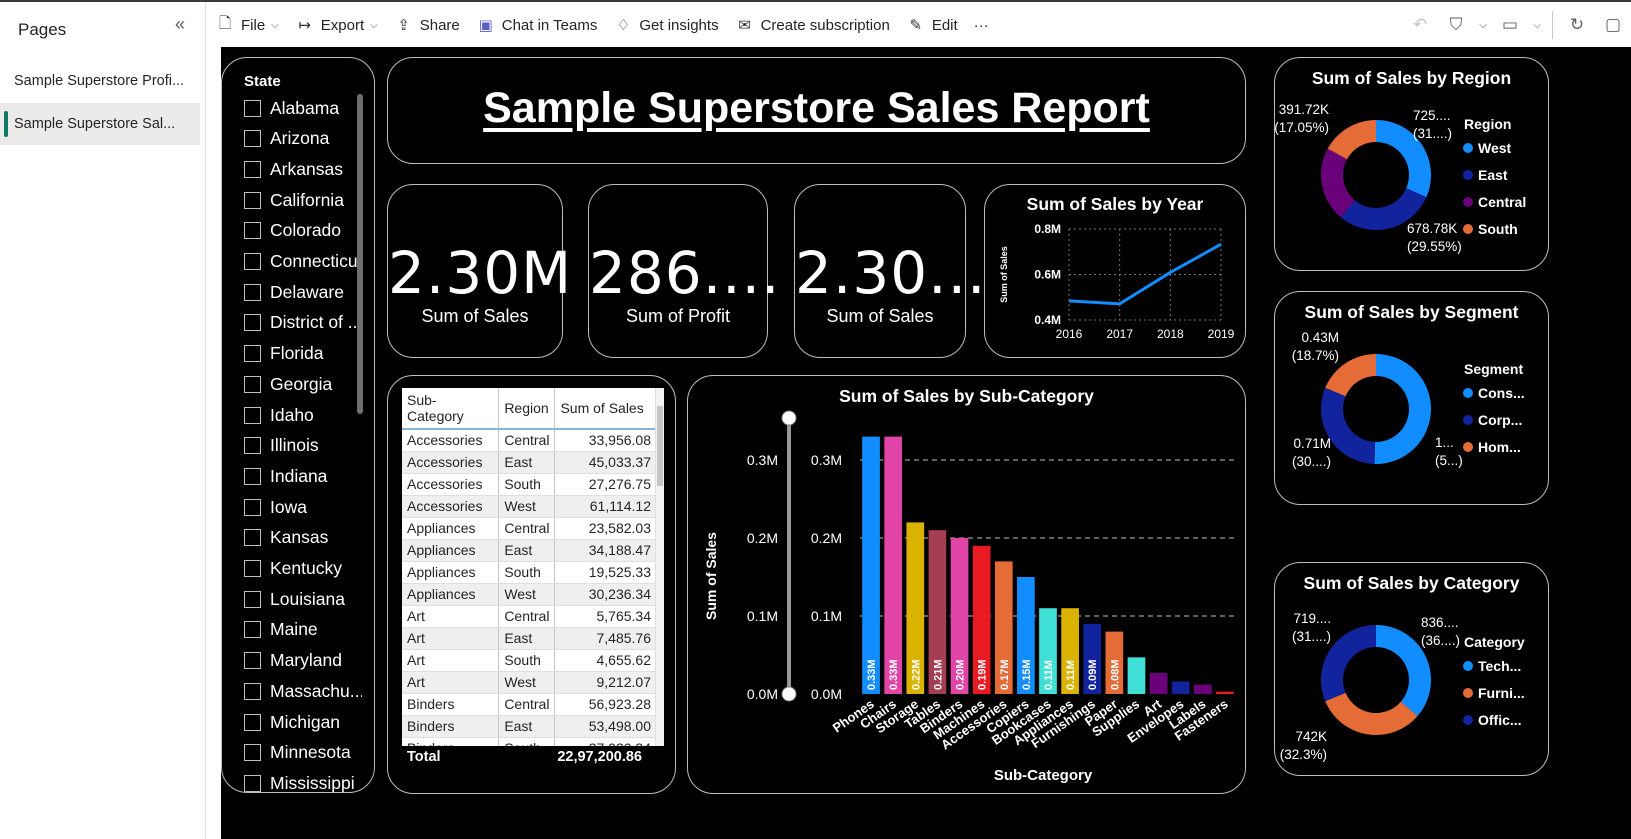 The image size is (1631, 839). Describe the element at coordinates (360, 254) in the screenshot. I see `slicer-scrollbar` at that location.